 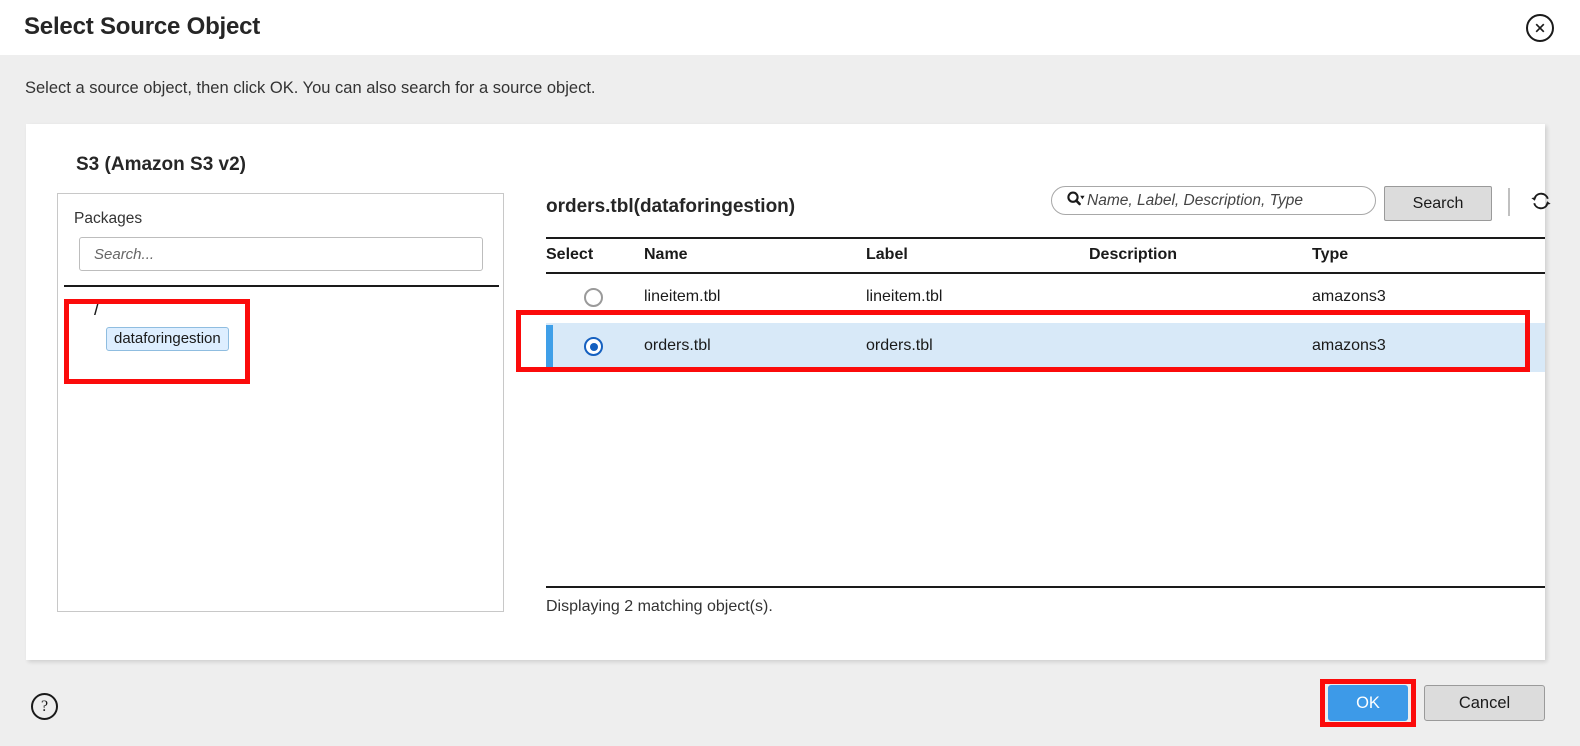 What do you see at coordinates (593, 346) in the screenshot?
I see `row-radio-orders` at bounding box center [593, 346].